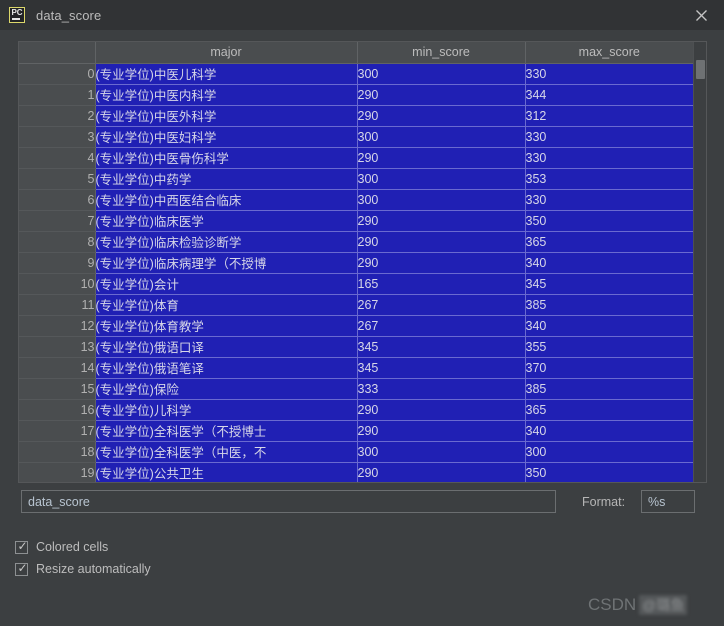 This screenshot has height=626, width=724. I want to click on close-icon, so click(701, 15).